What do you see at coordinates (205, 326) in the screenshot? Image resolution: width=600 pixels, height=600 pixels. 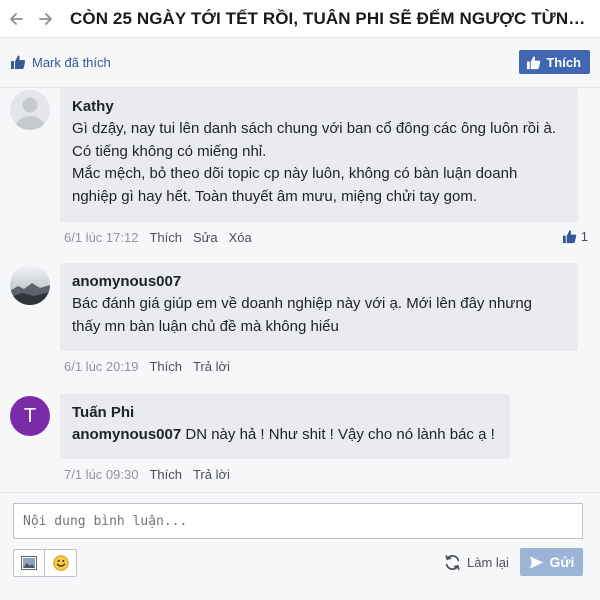 I see `comment-line: thấy mn bàn luận chủ đề mà không hiểu` at bounding box center [205, 326].